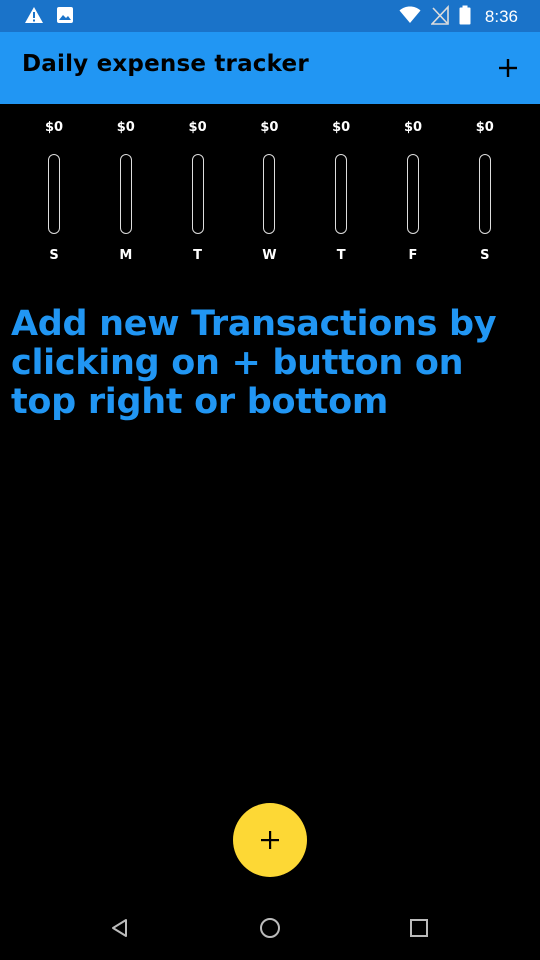  What do you see at coordinates (410, 17) in the screenshot?
I see `wifi-icon` at bounding box center [410, 17].